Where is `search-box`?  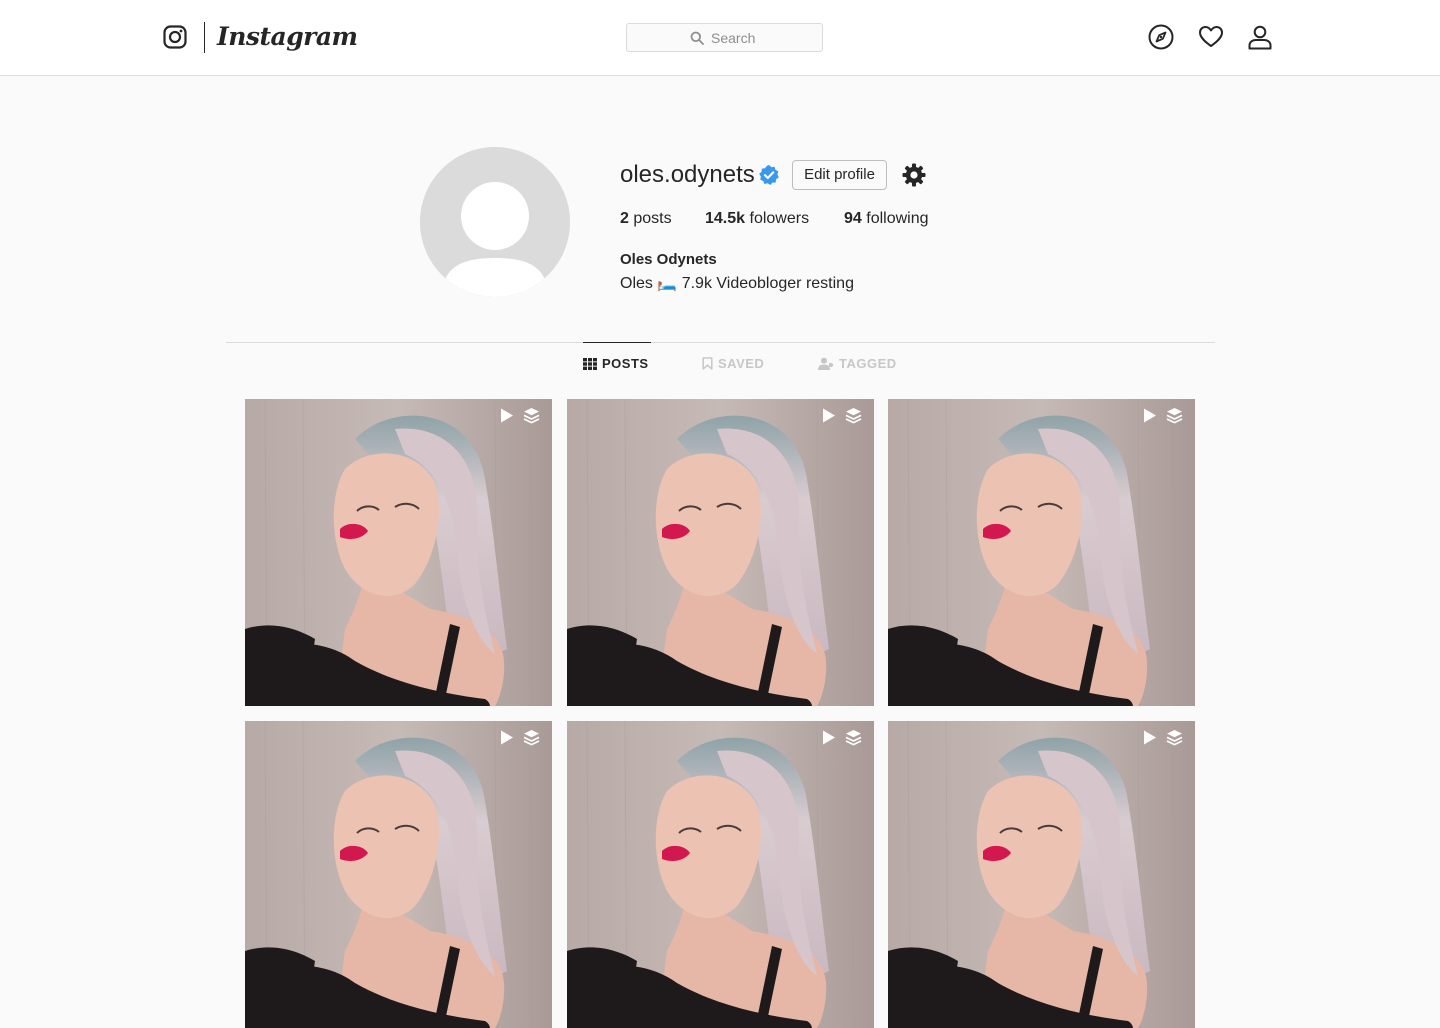 search-box is located at coordinates (724, 37).